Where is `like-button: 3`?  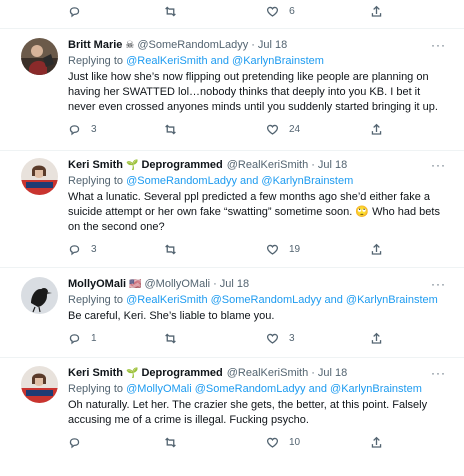
like-button: 3 is located at coordinates (280, 338).